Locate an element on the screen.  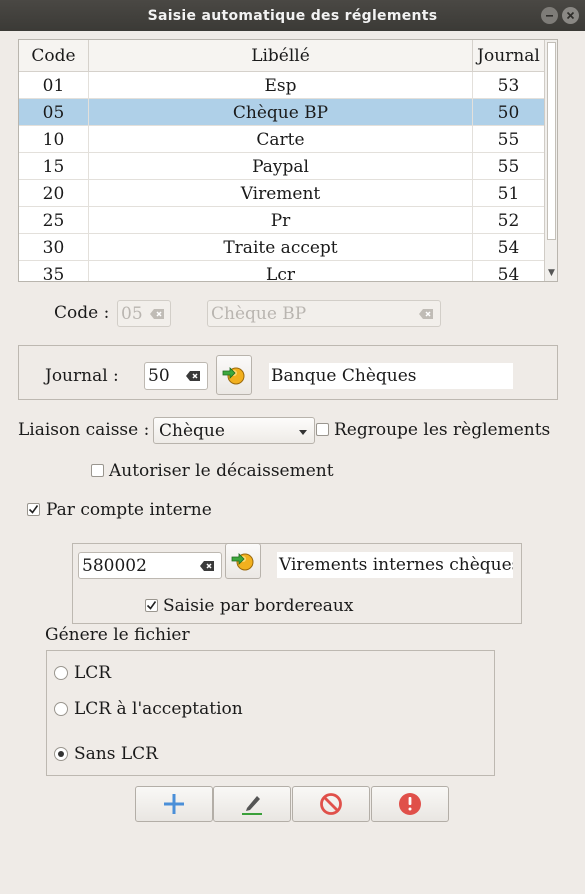
quit-button is located at coordinates (410, 804).